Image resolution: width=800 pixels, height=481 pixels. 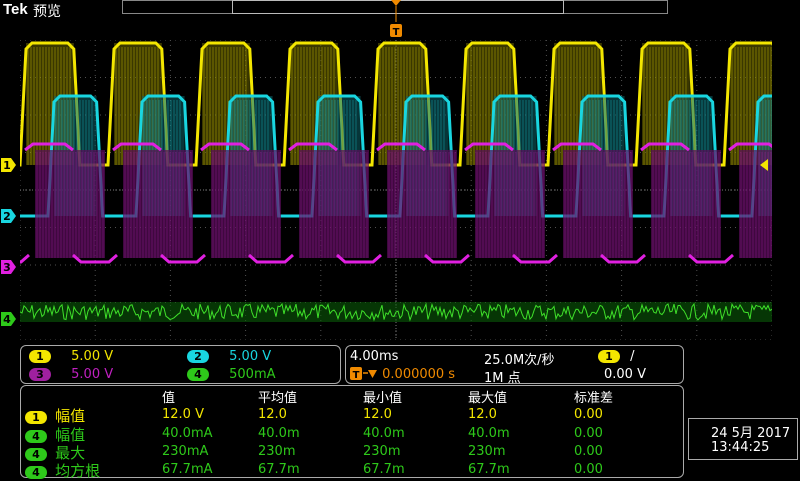 What do you see at coordinates (78, 471) in the screenshot?
I see `row-label: 均方根` at bounding box center [78, 471].